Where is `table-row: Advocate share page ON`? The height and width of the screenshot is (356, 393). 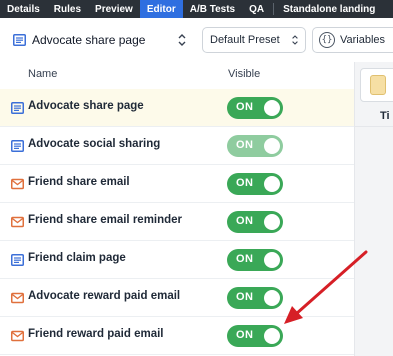 table-row: Advocate share page ON is located at coordinates (177, 108).